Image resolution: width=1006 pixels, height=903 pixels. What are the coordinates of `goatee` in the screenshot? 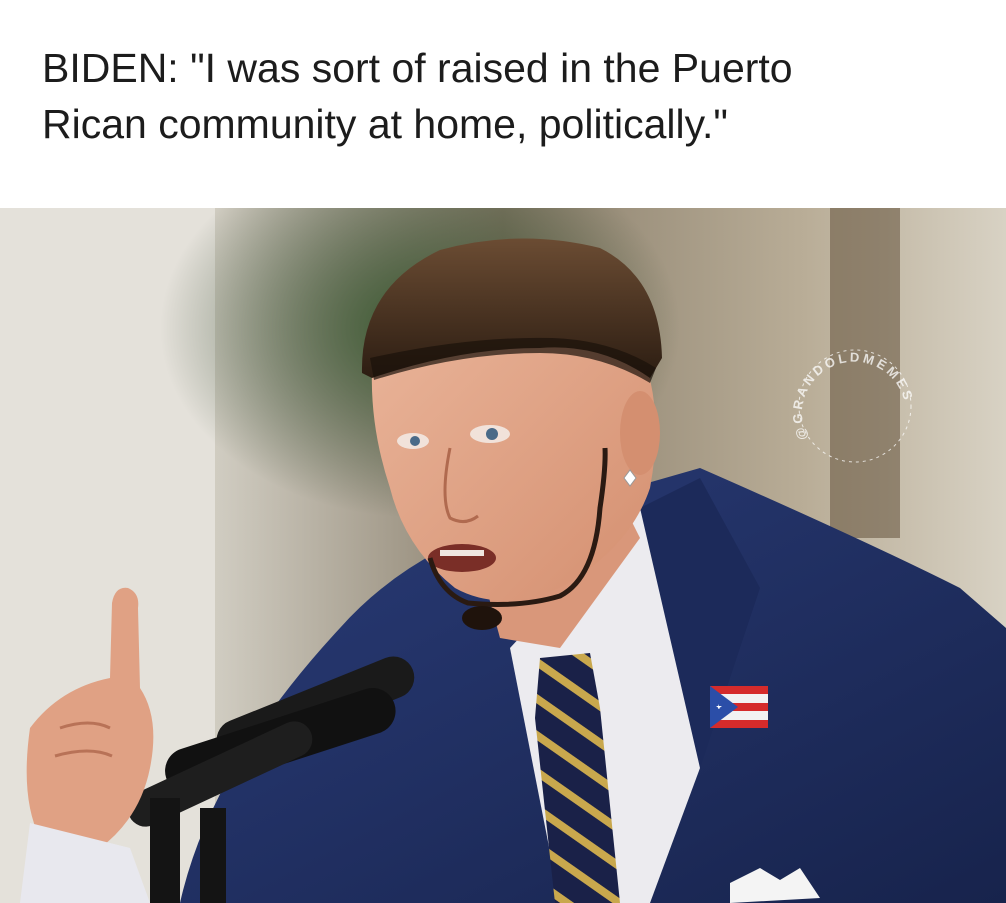 It's located at (482, 618).